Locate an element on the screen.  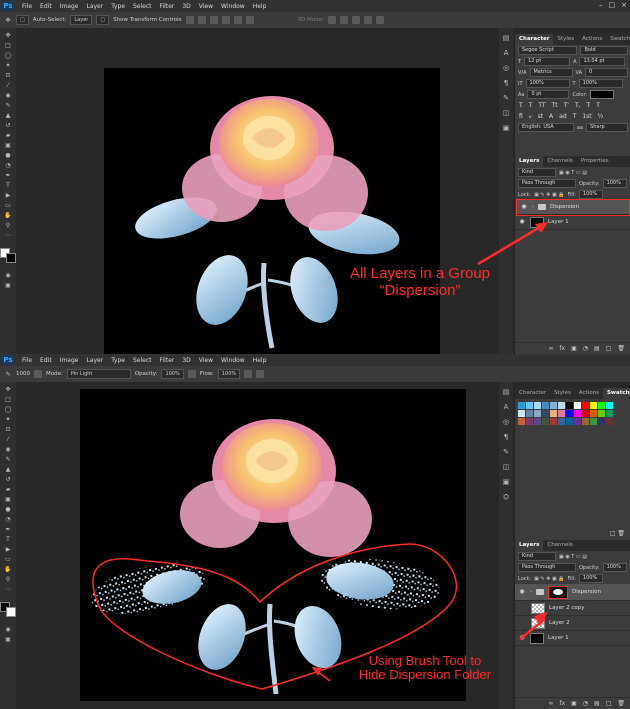
annotation-top-line1: All Layers in a Group is located at coordinates (420, 273).